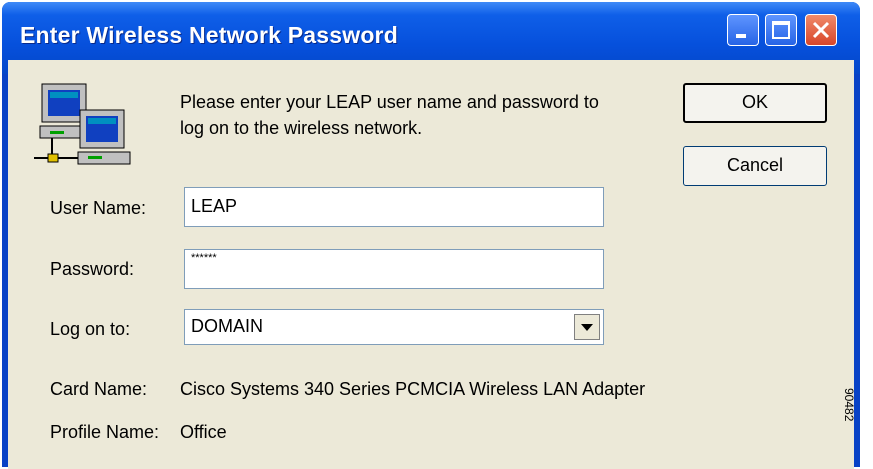  I want to click on network-computers-icon, so click(82, 124).